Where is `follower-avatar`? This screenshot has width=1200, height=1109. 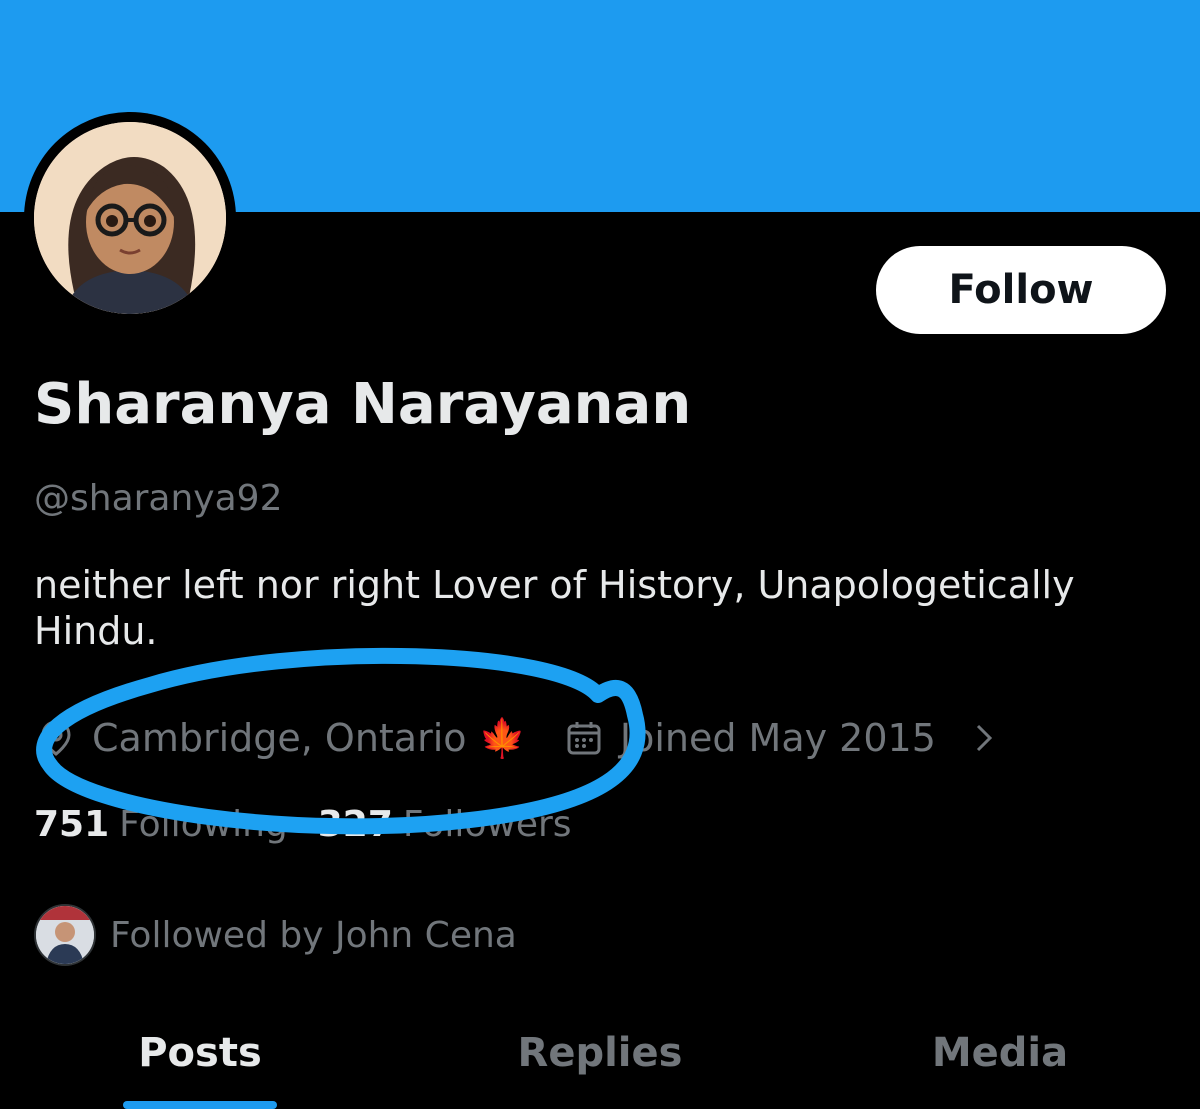 follower-avatar is located at coordinates (65, 935).